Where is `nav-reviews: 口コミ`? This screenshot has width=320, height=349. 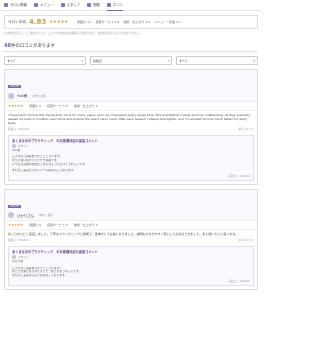
nav-reviews: 口コミ is located at coordinates (115, 5).